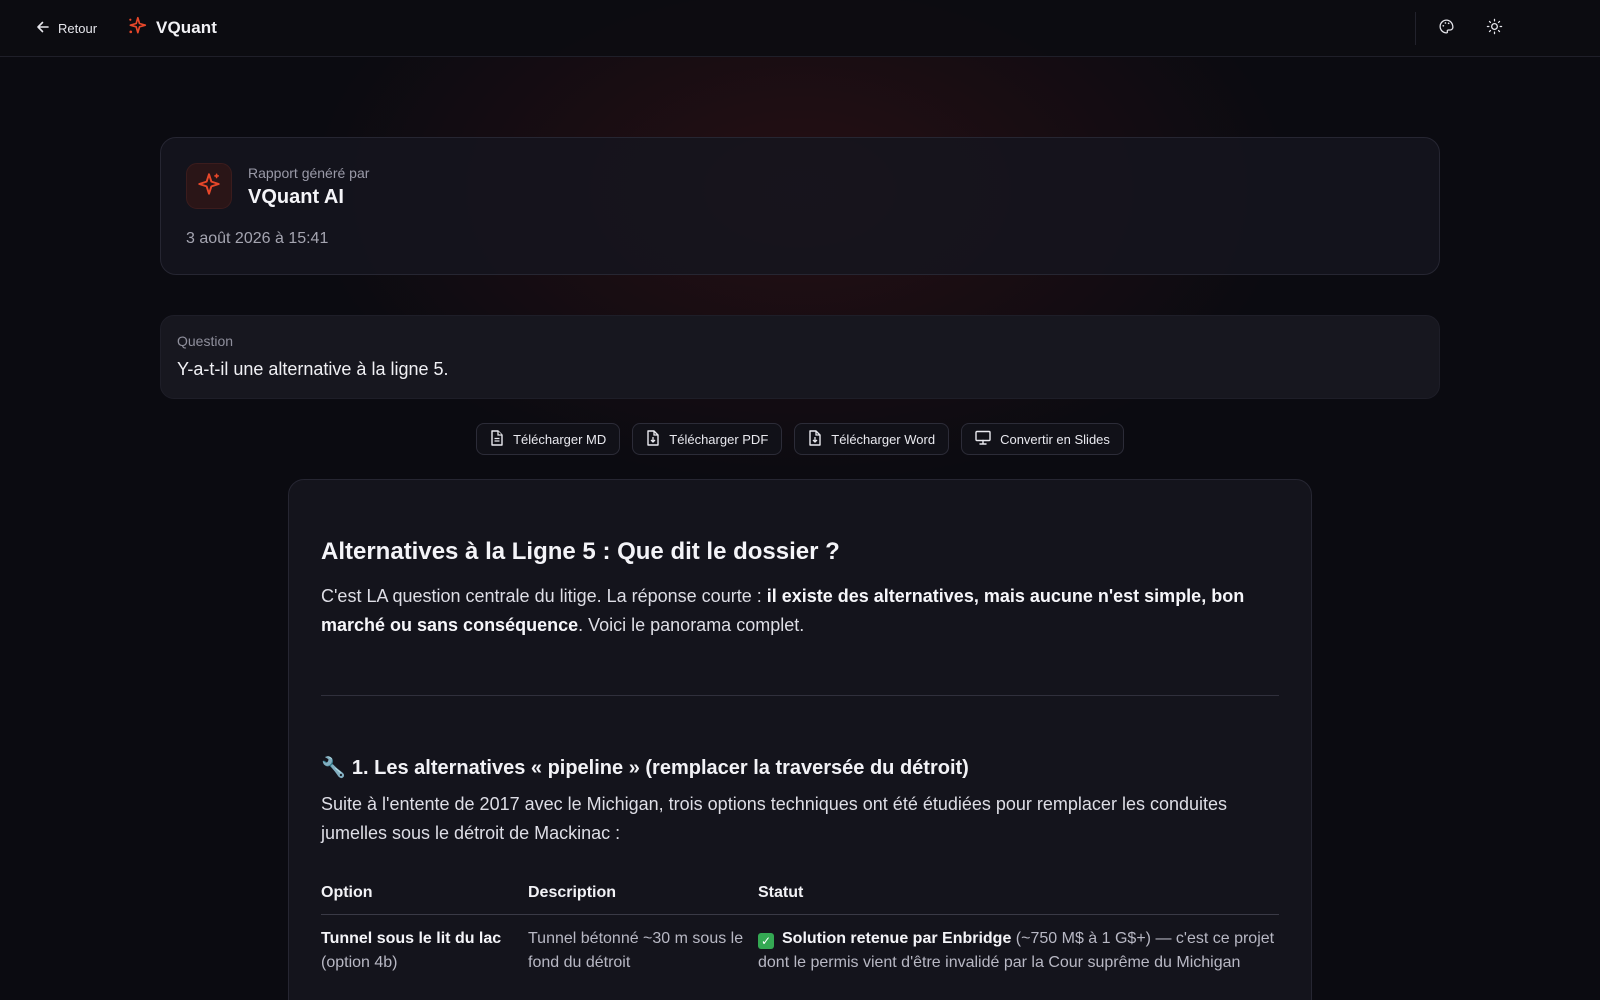 Image resolution: width=1600 pixels, height=1000 pixels. Describe the element at coordinates (137, 28) in the screenshot. I see `sparkle-logo-icon` at that location.